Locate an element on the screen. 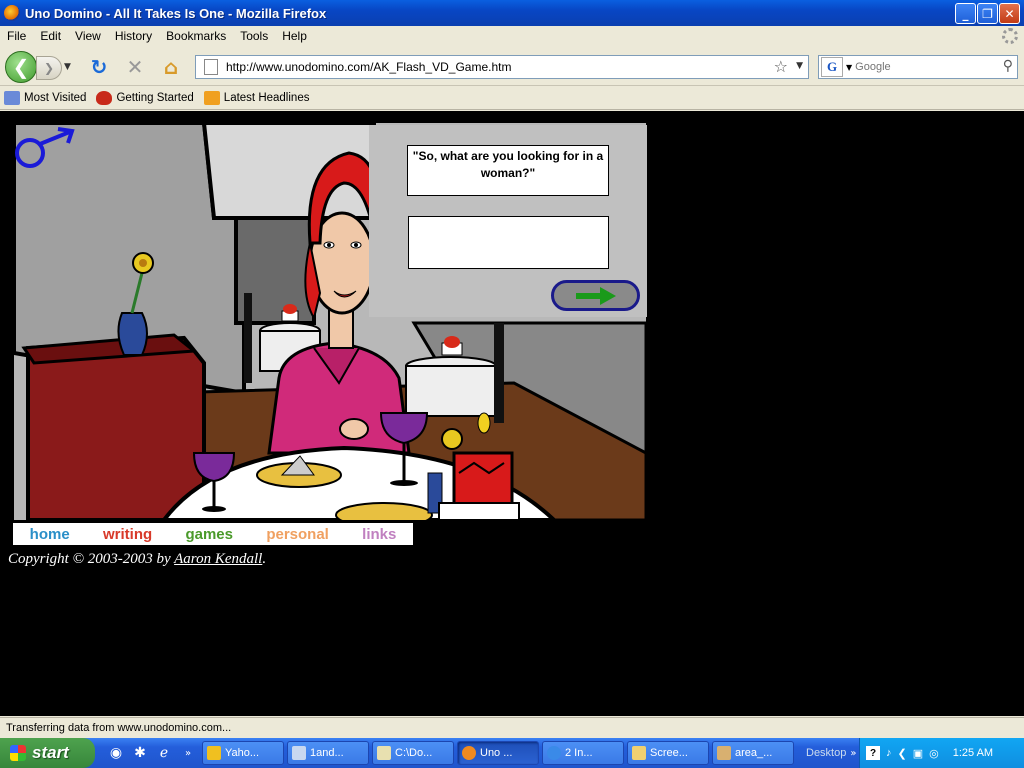 This screenshot has width=1024, height=768. help-icon: ? is located at coordinates (873, 753).